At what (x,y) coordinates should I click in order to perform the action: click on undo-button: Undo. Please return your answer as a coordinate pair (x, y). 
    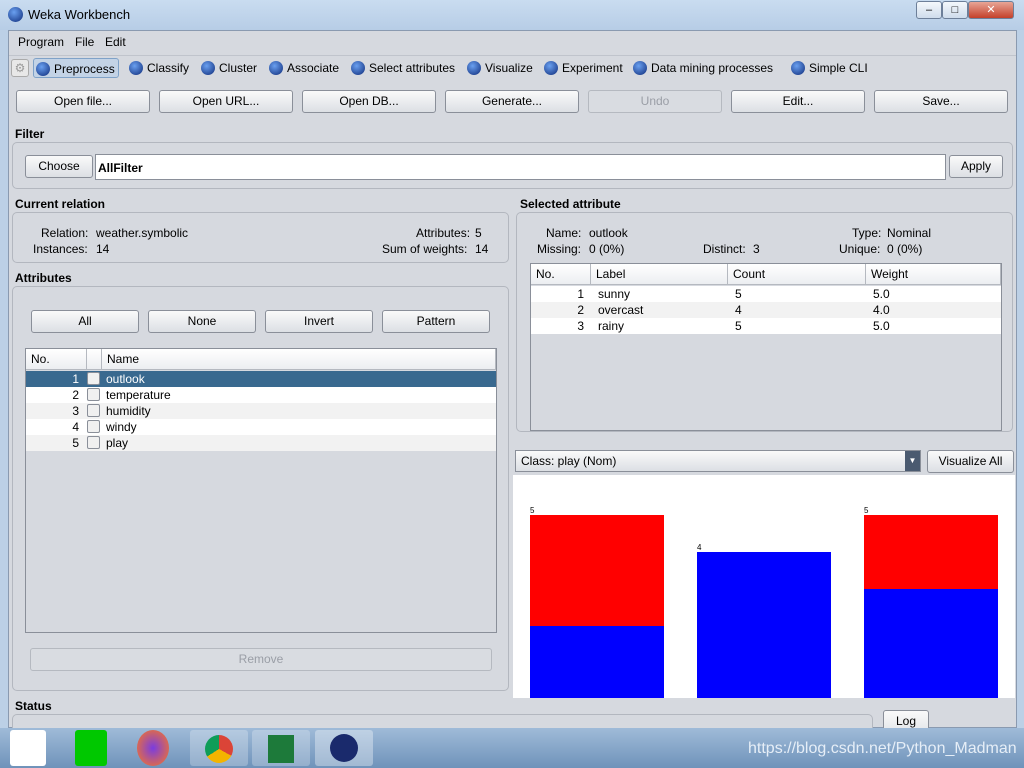
    Looking at the image, I should click on (655, 101).